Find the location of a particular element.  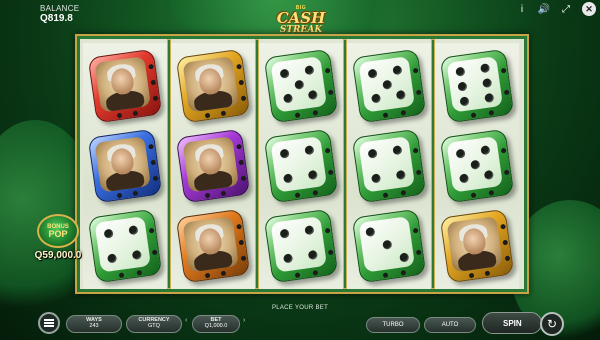

portrait-gold-symbol is located at coordinates (213, 86).